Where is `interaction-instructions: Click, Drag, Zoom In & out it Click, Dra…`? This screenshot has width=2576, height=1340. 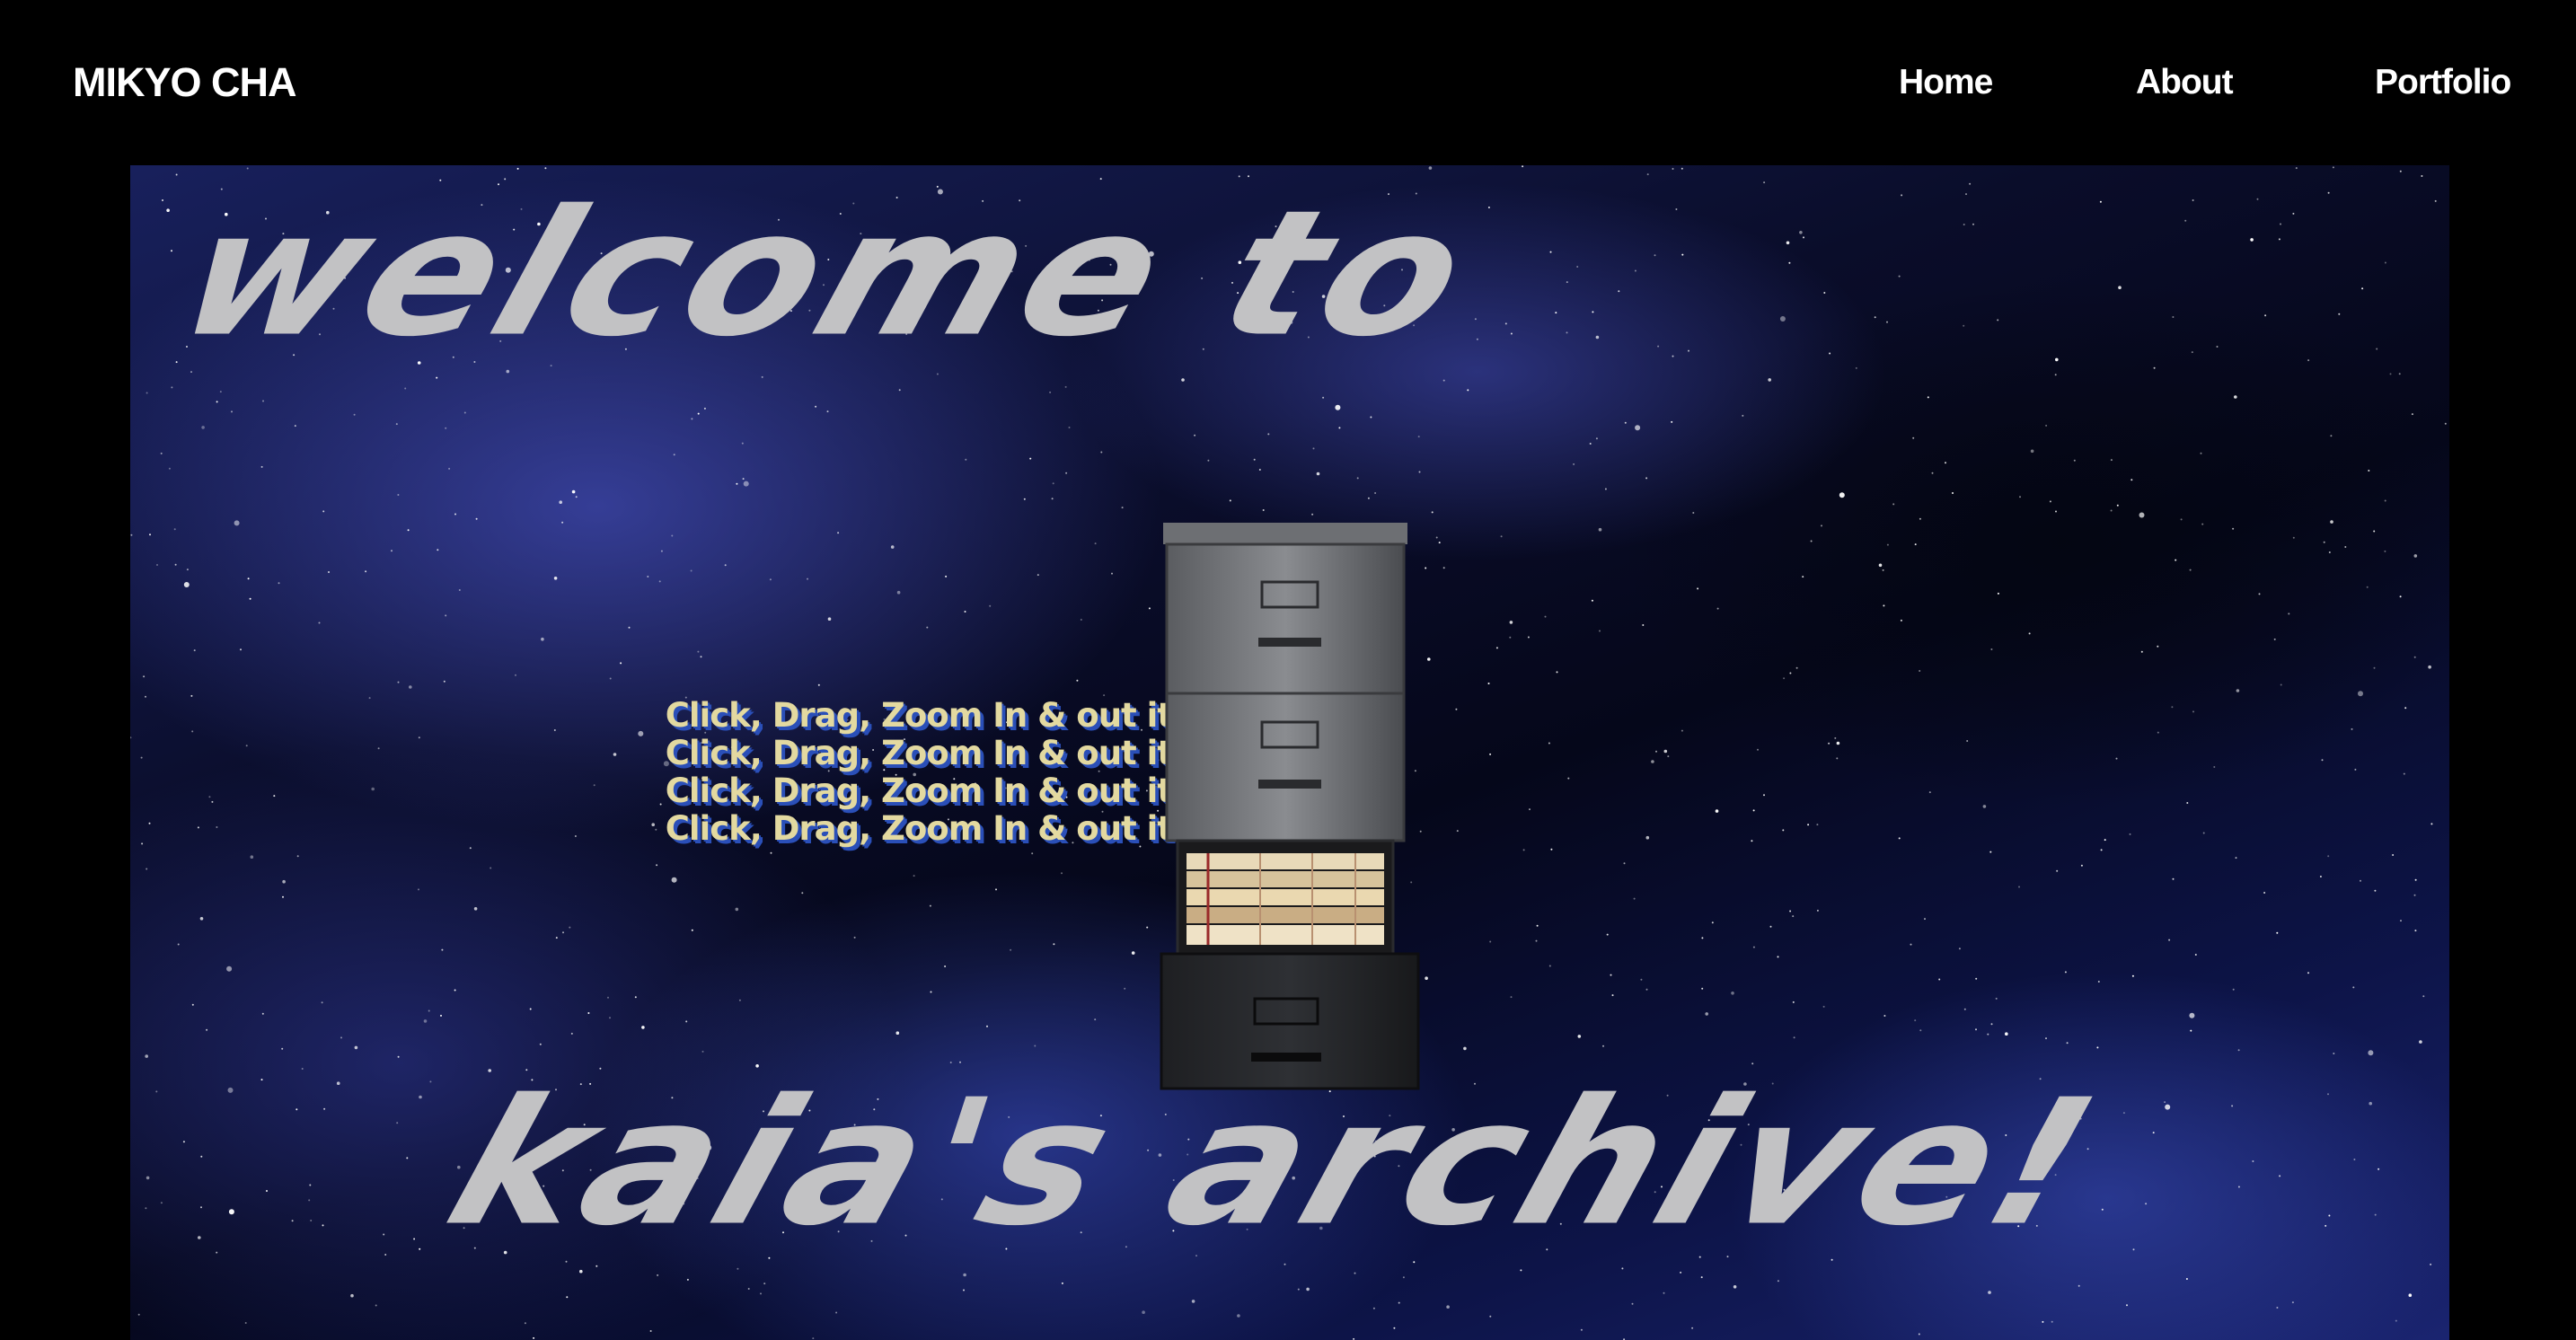 interaction-instructions: Click, Drag, Zoom In & out it Click, Dra… is located at coordinates (840, 773).